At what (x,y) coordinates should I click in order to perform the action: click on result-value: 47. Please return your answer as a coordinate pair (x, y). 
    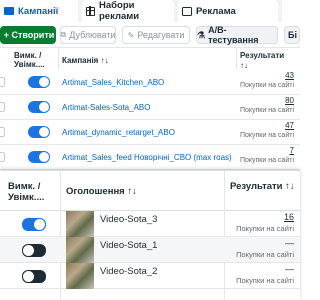
    Looking at the image, I should click on (289, 125).